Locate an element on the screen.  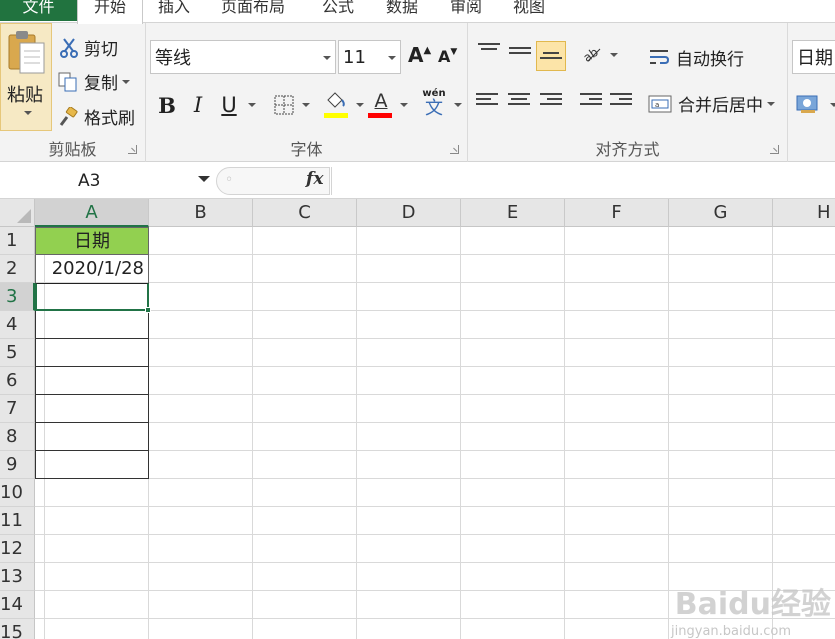
svg-text: ab is located at coordinates (591, 54).